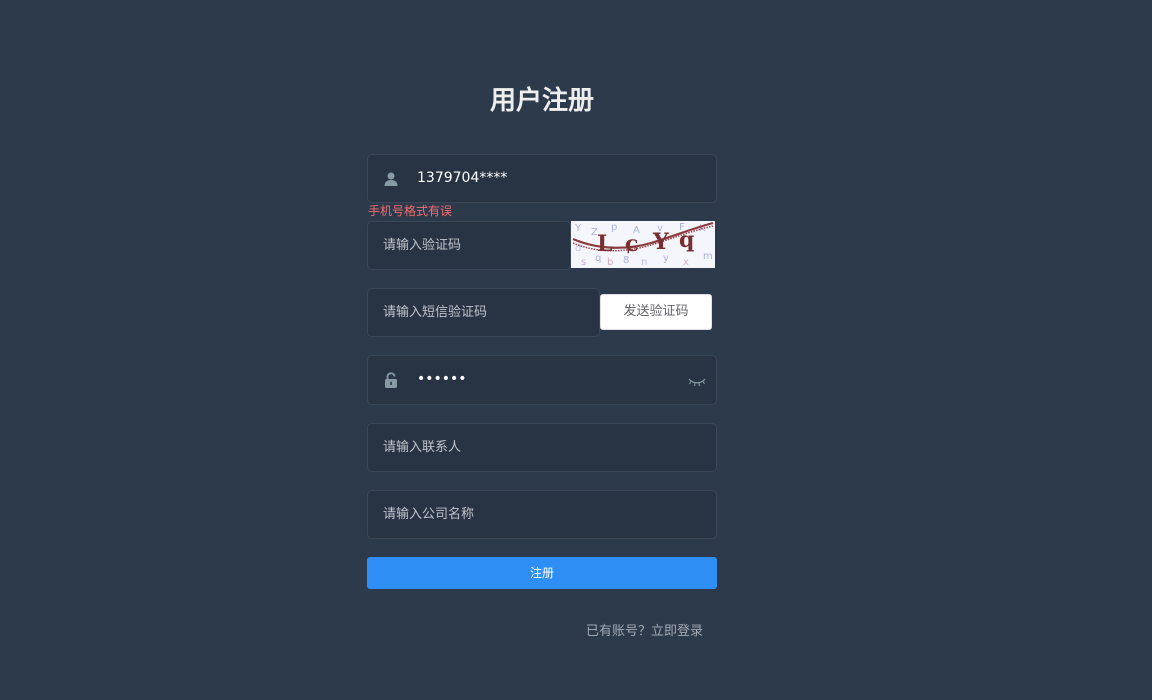 This screenshot has height=700, width=1152. Describe the element at coordinates (542, 573) in the screenshot. I see `register-button: 注册` at that location.